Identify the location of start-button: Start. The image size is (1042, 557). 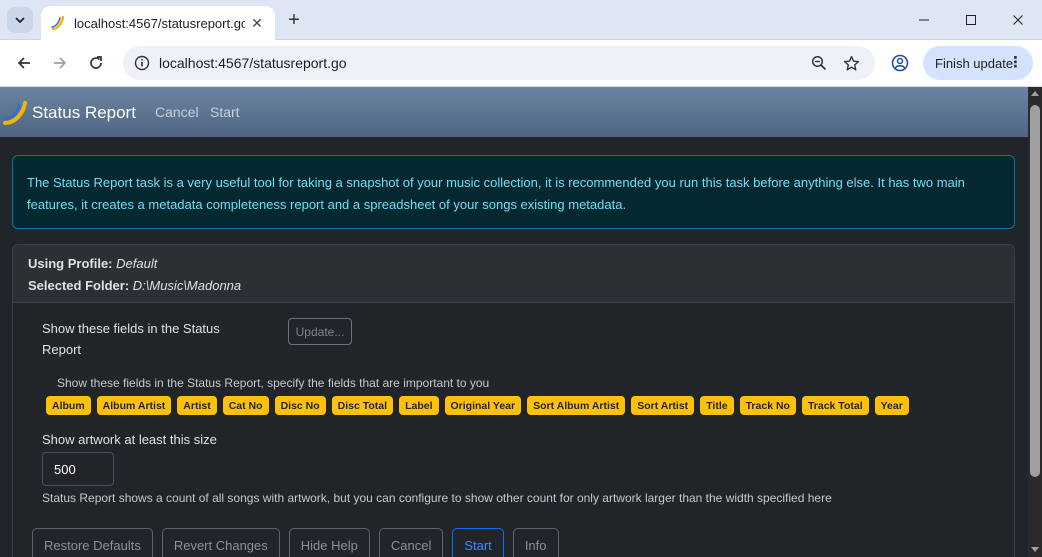
(478, 542).